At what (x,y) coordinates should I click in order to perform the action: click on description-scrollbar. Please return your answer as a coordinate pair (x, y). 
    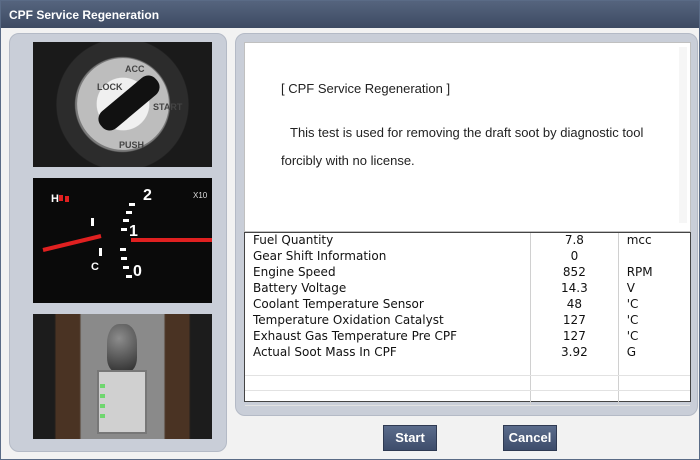
    Looking at the image, I should click on (683, 135).